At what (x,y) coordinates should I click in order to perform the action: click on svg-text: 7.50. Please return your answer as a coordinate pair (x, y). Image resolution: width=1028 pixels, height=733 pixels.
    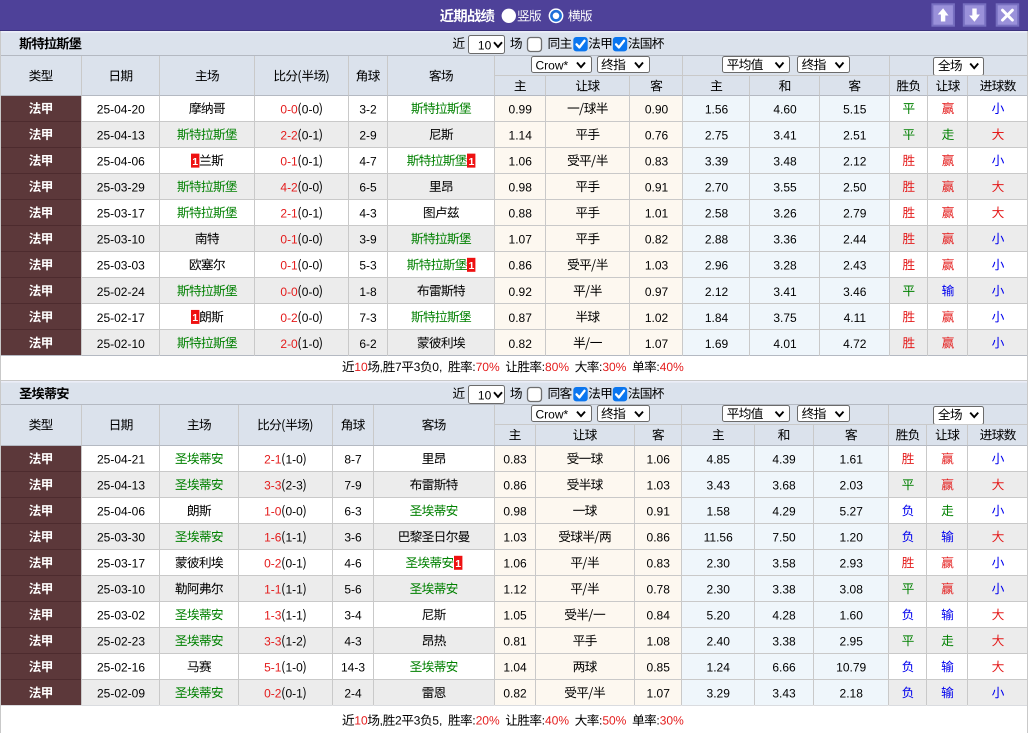
    Looking at the image, I should click on (784, 538).